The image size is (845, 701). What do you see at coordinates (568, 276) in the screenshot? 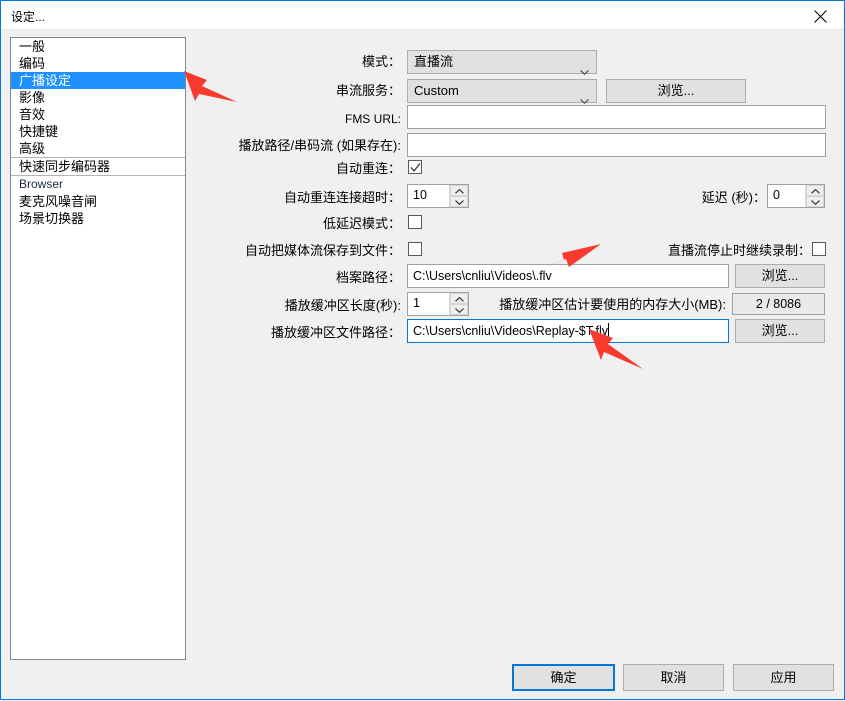
I see `file-path-input: C:\Users\cnliu\Videos\.flv` at bounding box center [568, 276].